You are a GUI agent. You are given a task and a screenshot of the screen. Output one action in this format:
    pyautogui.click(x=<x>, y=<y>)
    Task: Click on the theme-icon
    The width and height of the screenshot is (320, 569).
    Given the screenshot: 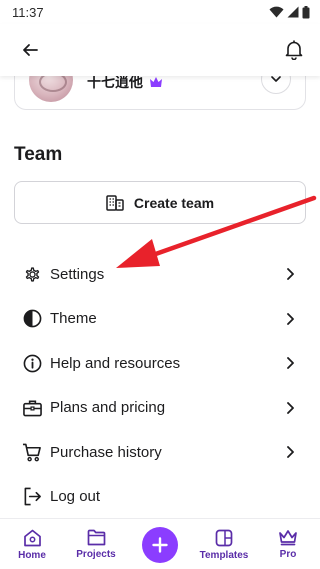 What is the action you would take?
    pyautogui.click(x=32, y=319)
    